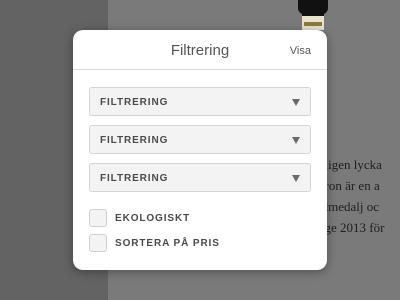  What do you see at coordinates (98, 243) in the screenshot?
I see `sort-by-price-checkbox` at bounding box center [98, 243].